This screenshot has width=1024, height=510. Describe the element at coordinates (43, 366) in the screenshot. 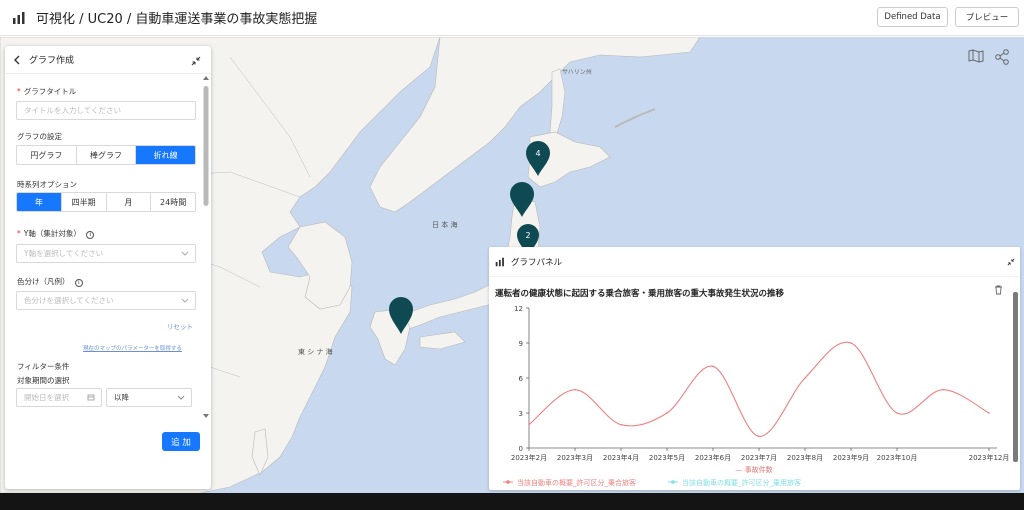

I see `filter-label: フィルター条件` at that location.